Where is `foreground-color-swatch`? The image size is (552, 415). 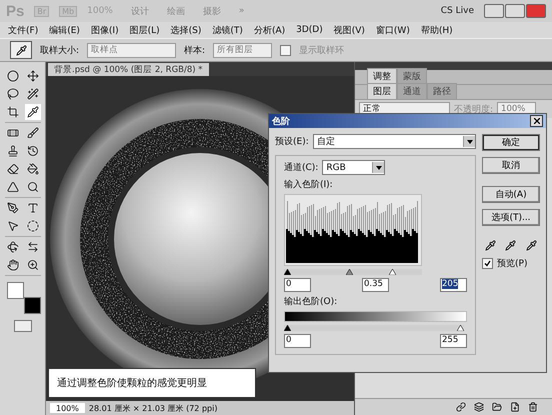 foreground-color-swatch is located at coordinates (15, 290).